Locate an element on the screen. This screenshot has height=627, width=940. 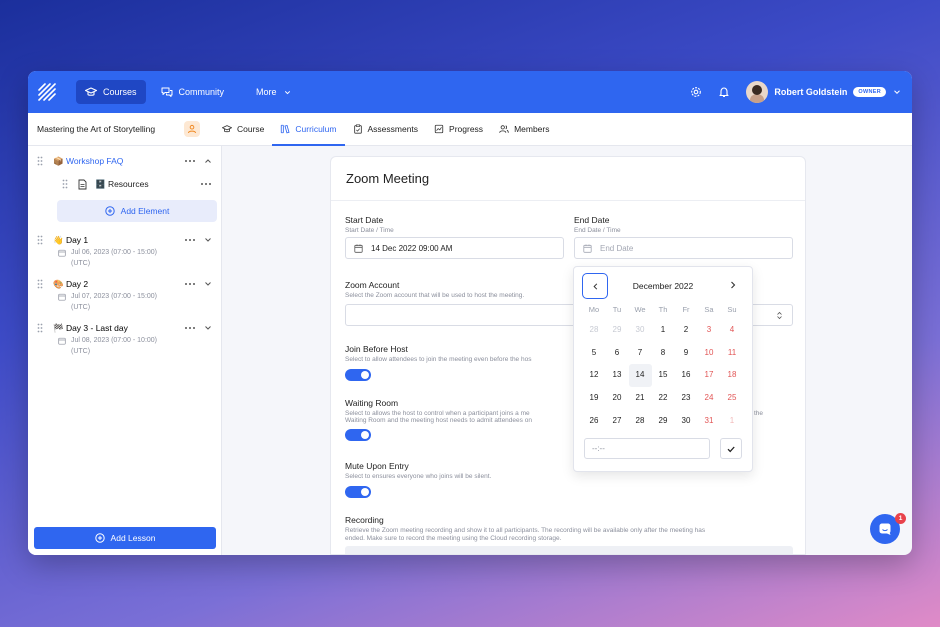
mute-upon-entry-toggle is located at coordinates (358, 492).